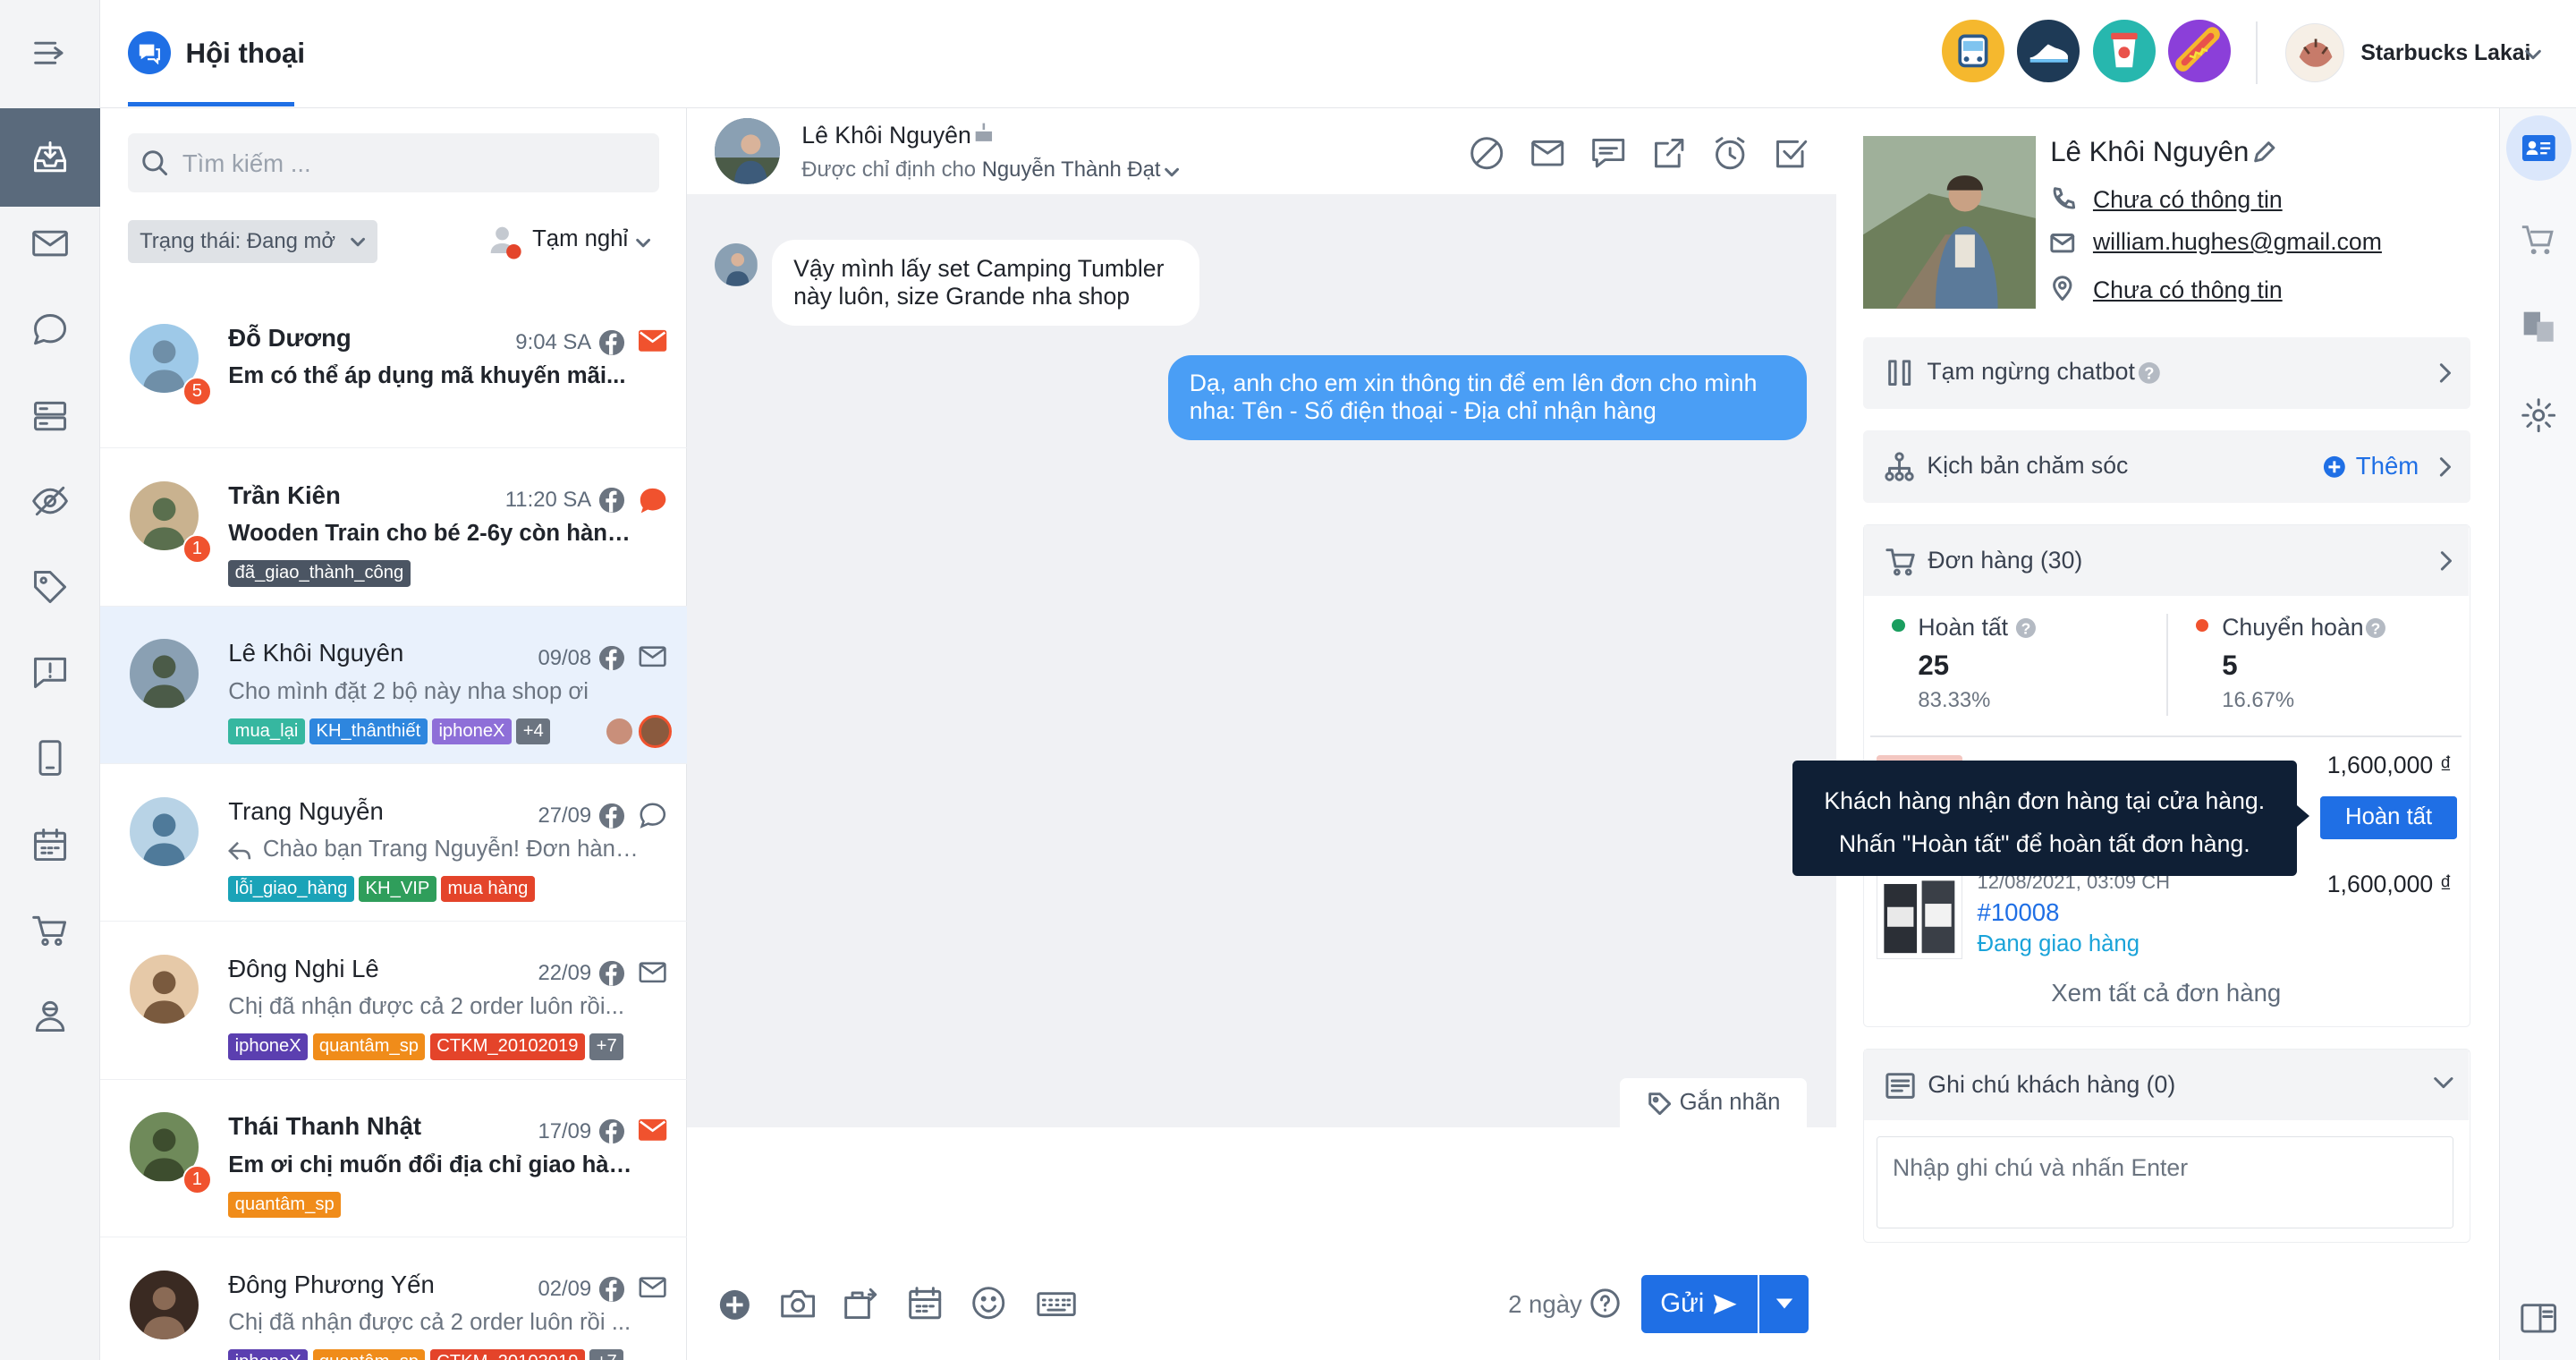 The height and width of the screenshot is (1360, 2576). What do you see at coordinates (1713, 1102) in the screenshot?
I see `label-button: Gắn nhãn` at bounding box center [1713, 1102].